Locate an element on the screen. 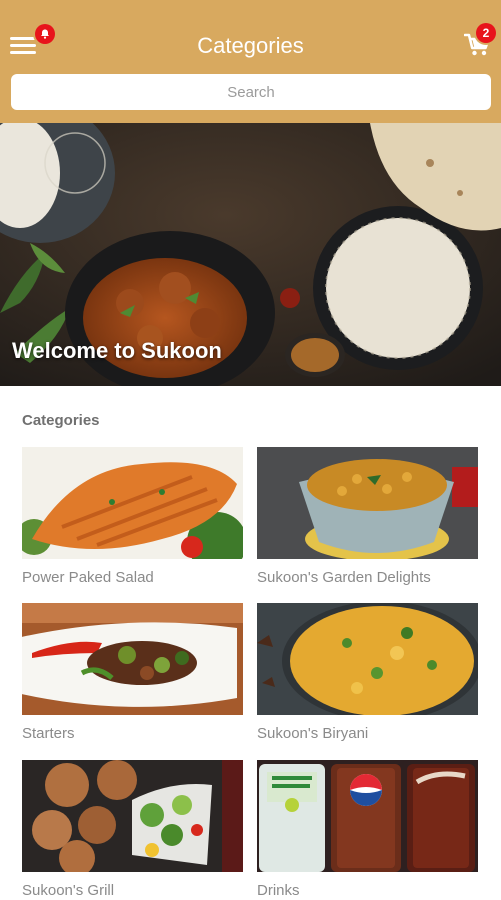 The image size is (501, 900). category-card-garden-delights: Sukoon's Garden Delights is located at coordinates (367, 516).